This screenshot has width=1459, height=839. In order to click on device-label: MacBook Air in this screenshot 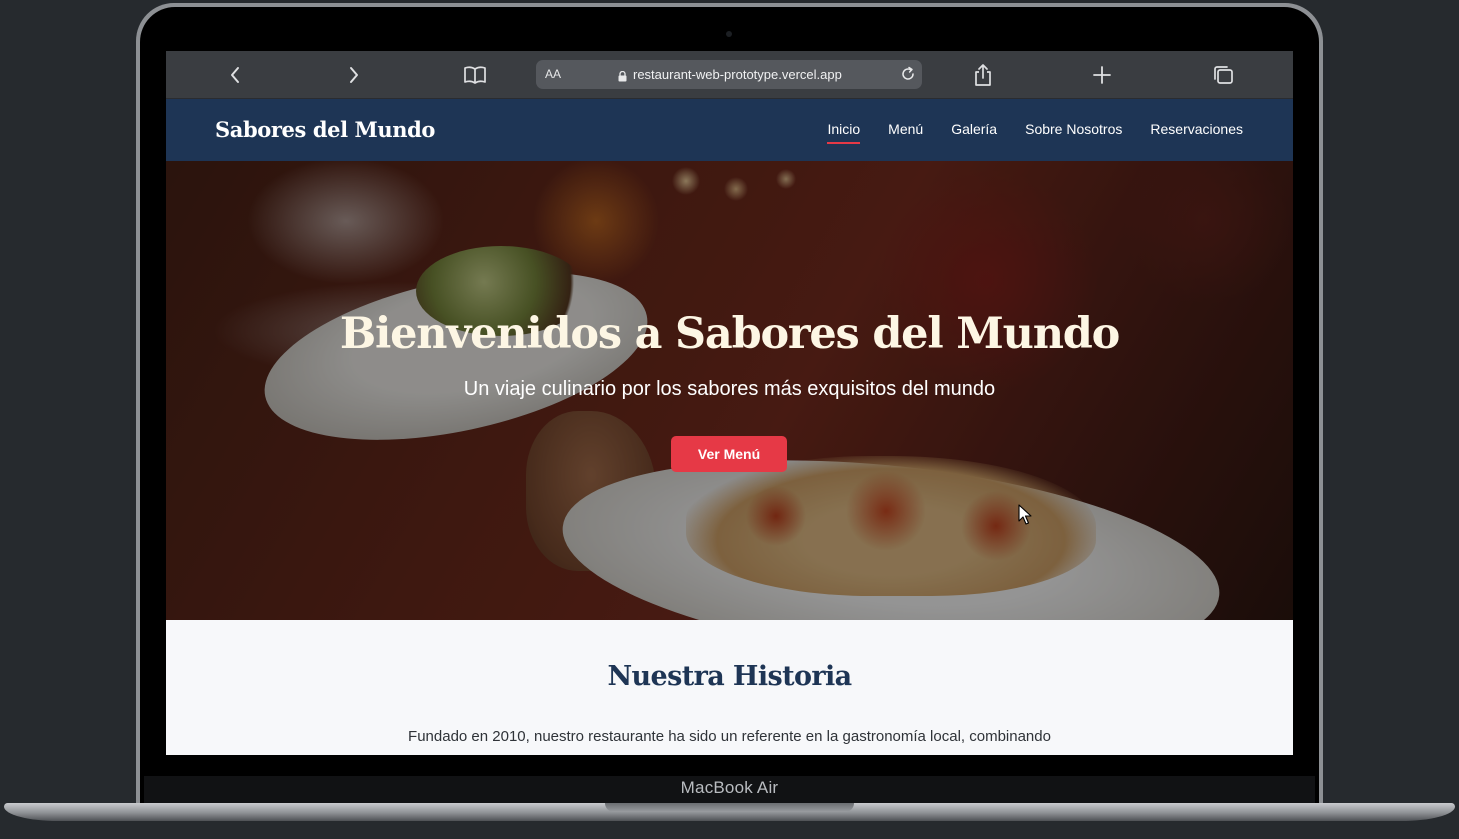, I will do `click(729, 787)`.